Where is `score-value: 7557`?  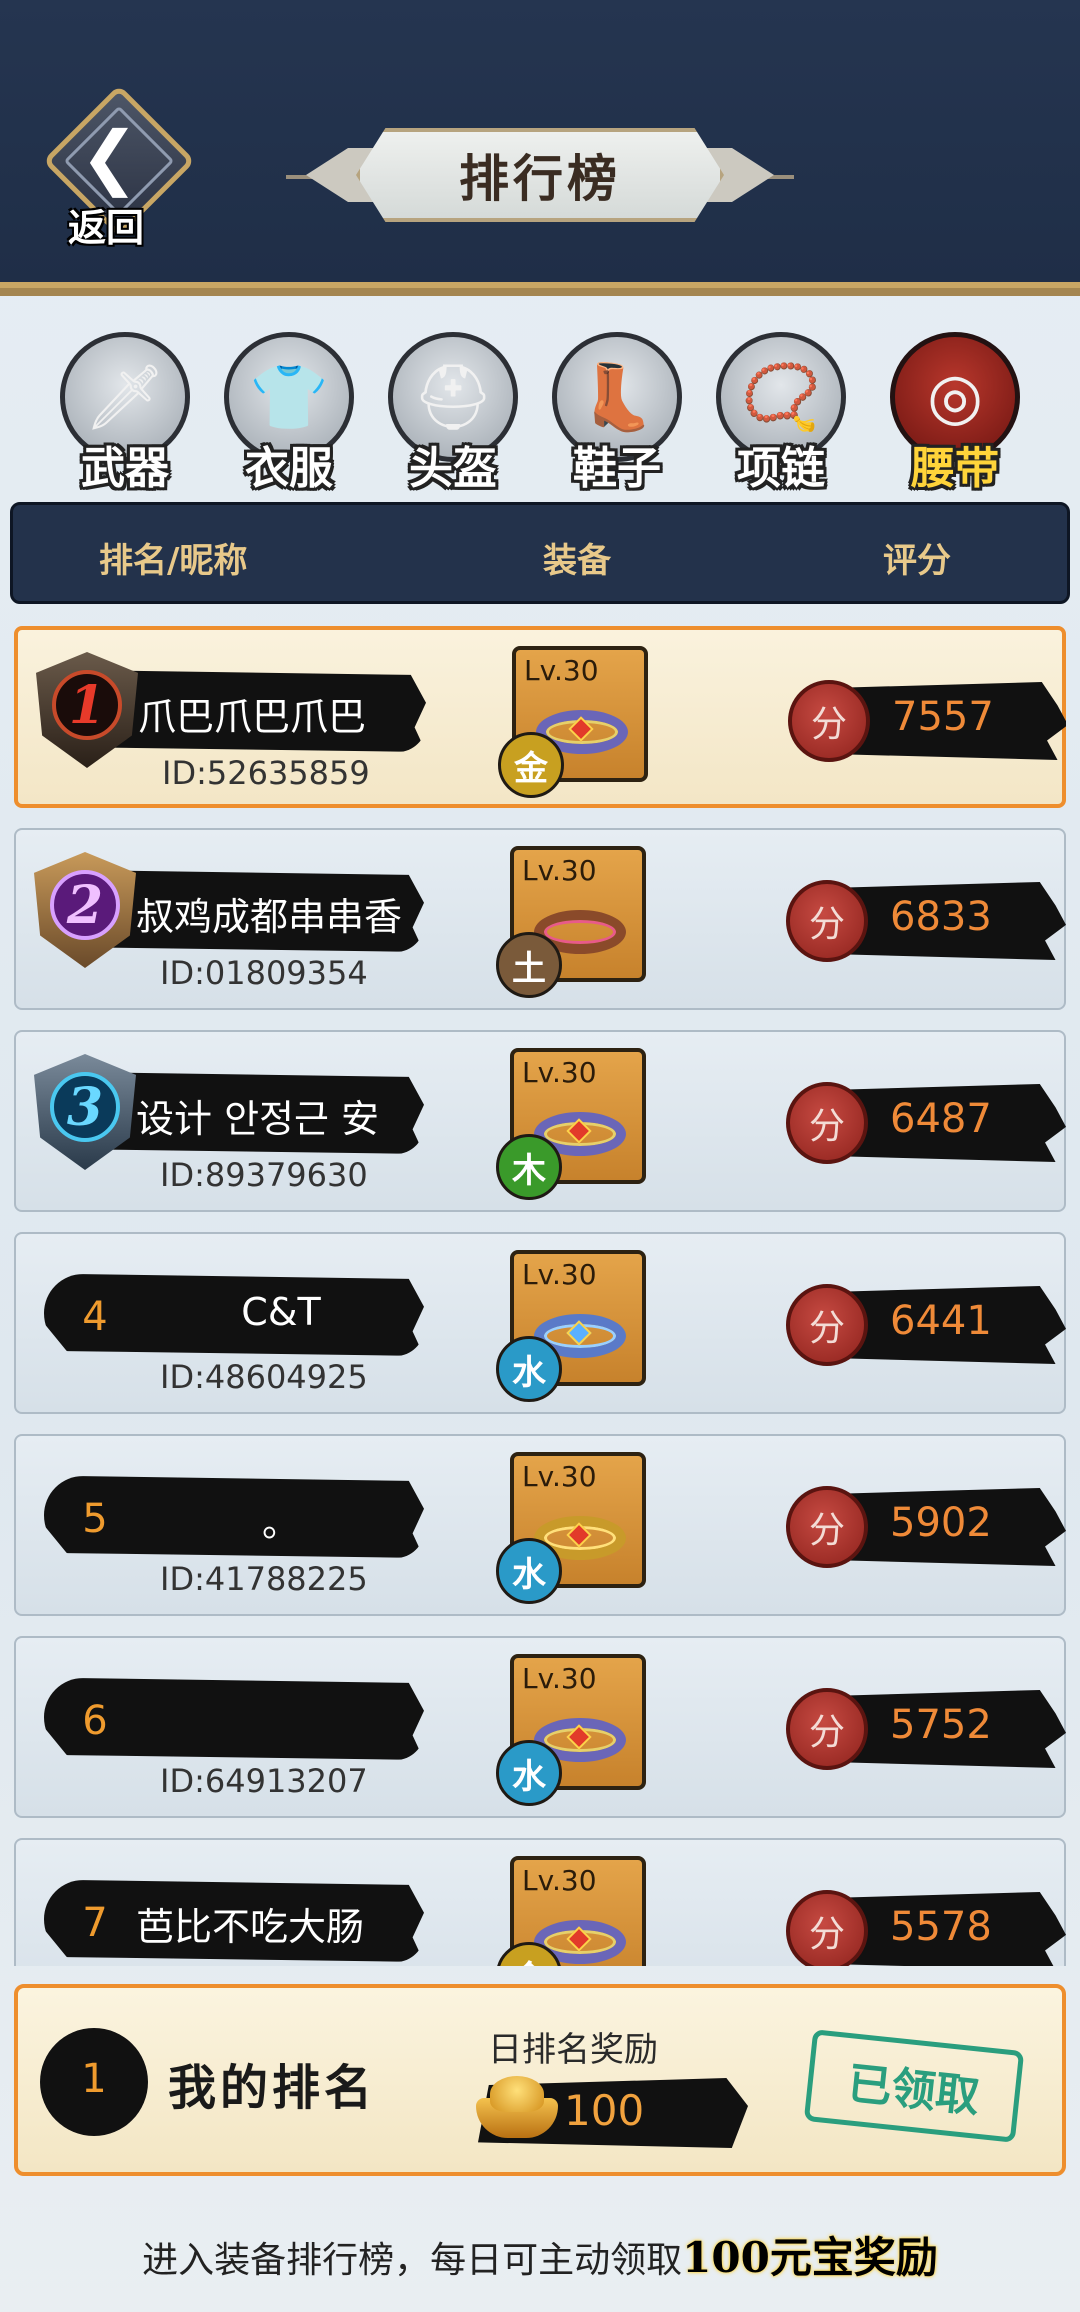
score-value: 7557 is located at coordinates (943, 717).